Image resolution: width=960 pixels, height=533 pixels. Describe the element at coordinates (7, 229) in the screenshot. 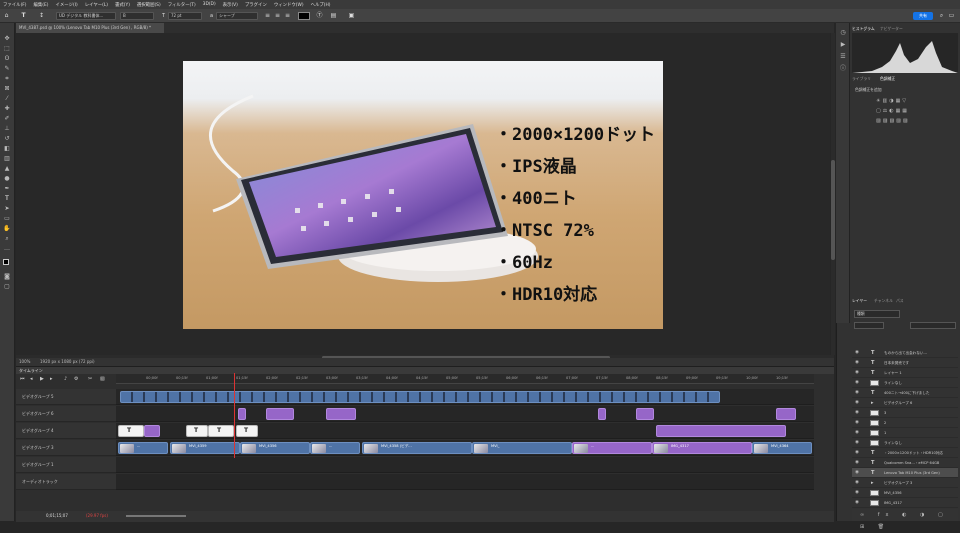

I see `hand-tool-icon: ✋` at that location.